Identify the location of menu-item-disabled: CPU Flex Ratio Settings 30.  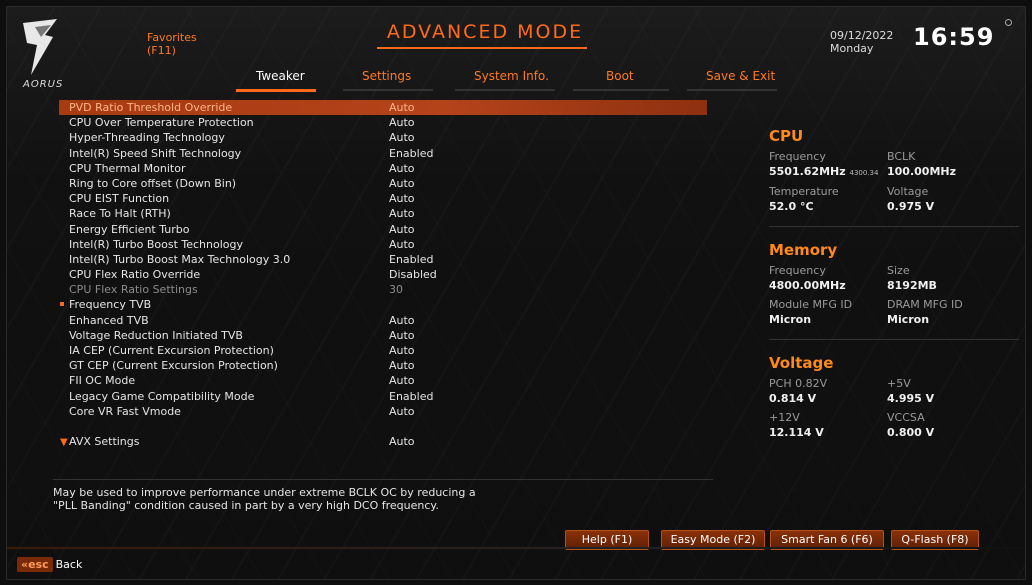
(383, 289).